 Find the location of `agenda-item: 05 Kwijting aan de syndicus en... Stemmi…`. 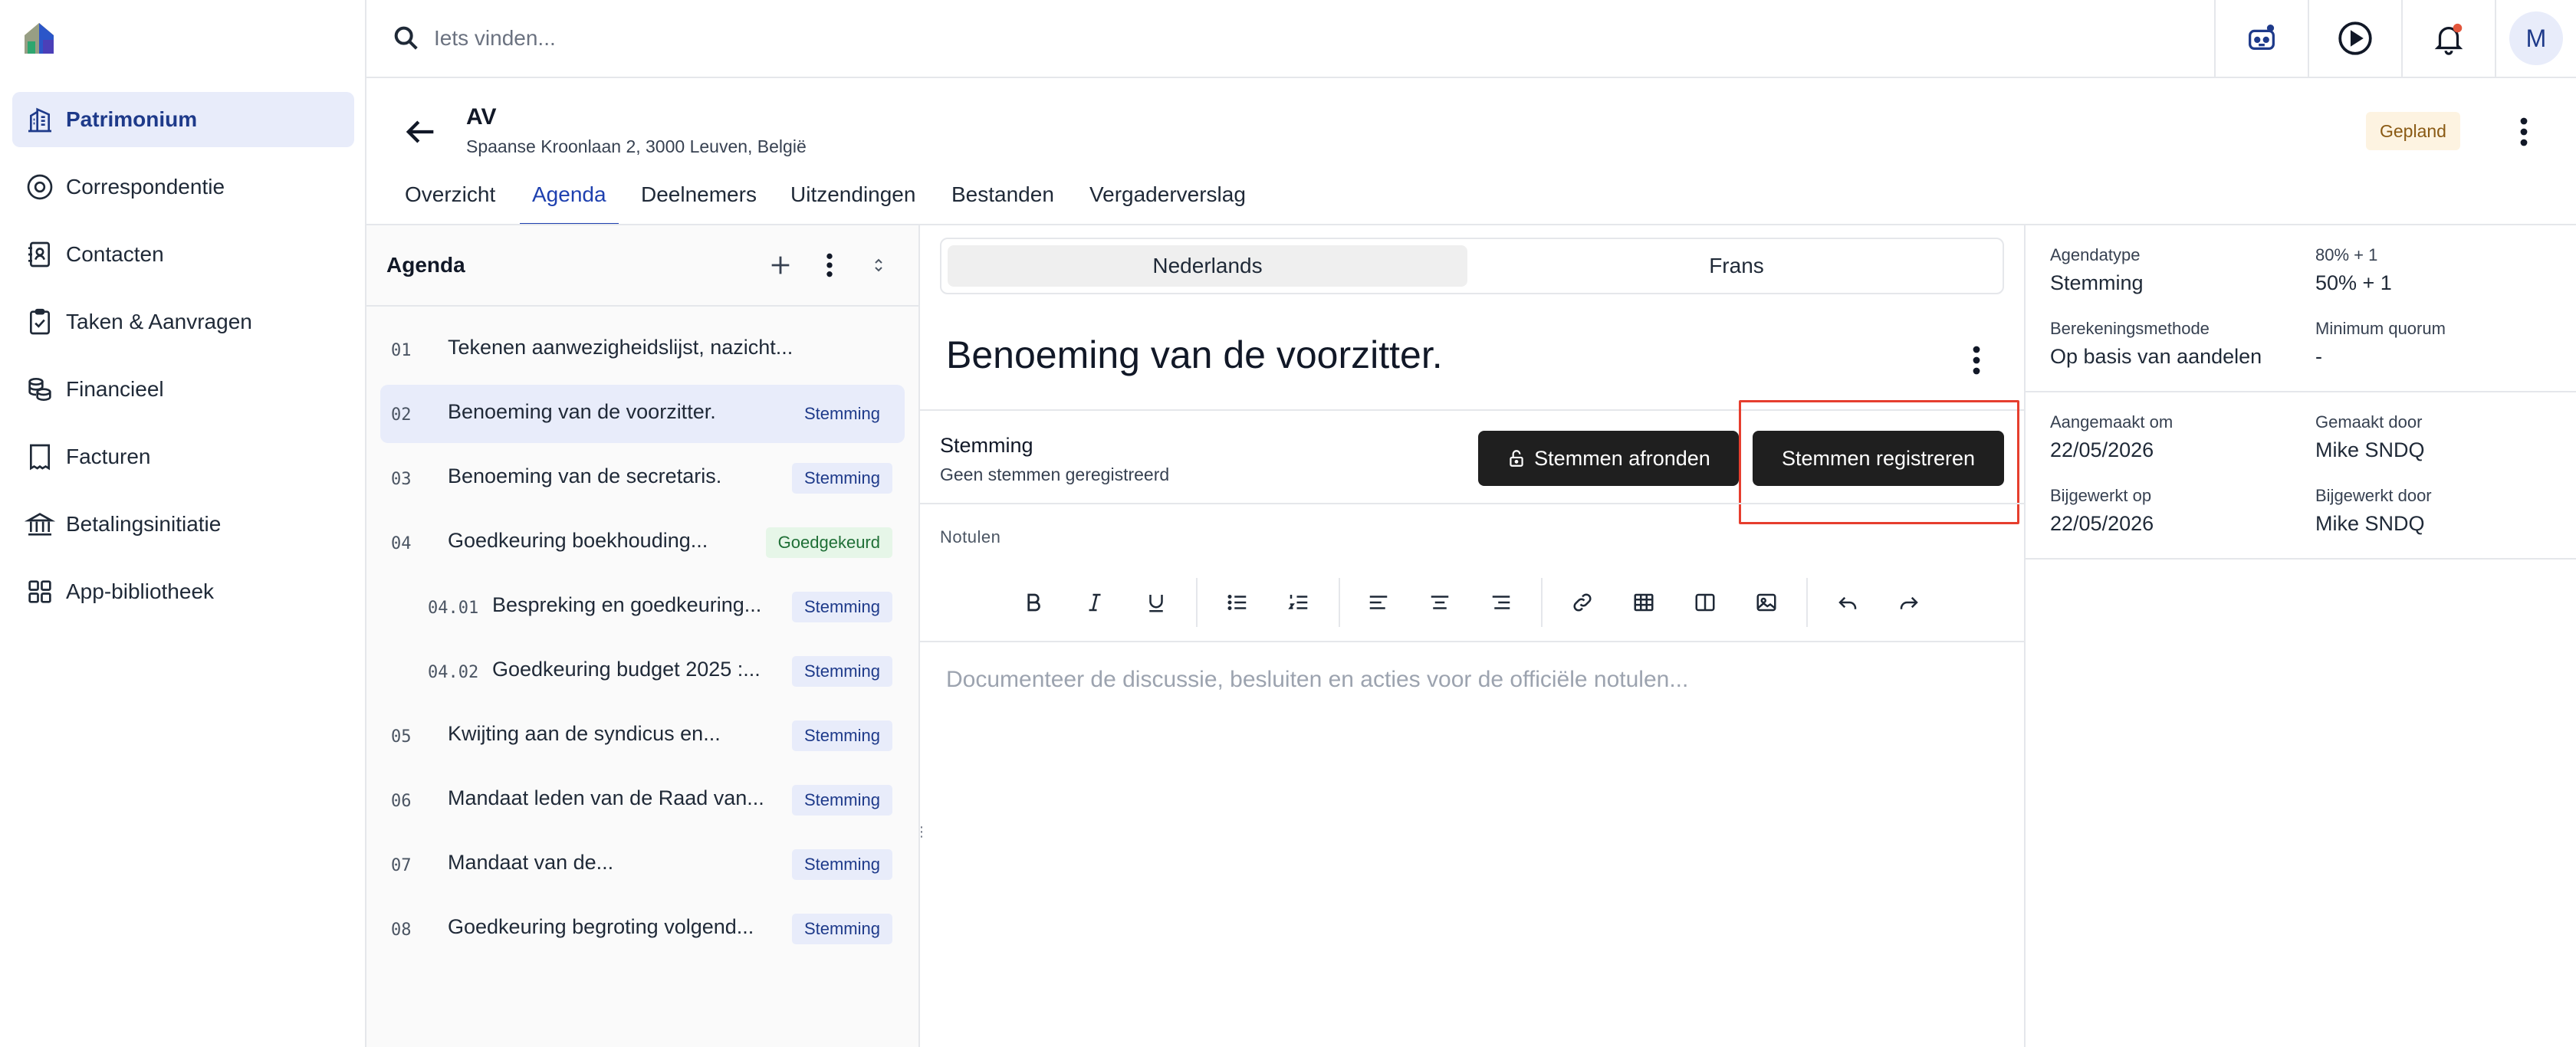

agenda-item: 05 Kwijting aan de syndicus en... Stemmi… is located at coordinates (643, 736).